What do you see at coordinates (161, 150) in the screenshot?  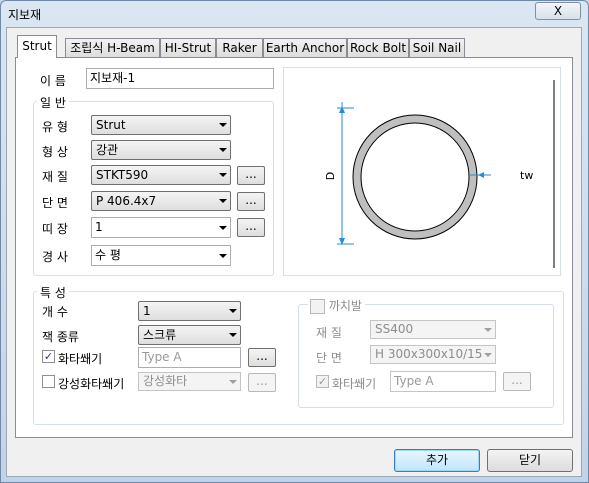 I see `shape-select: 강관` at bounding box center [161, 150].